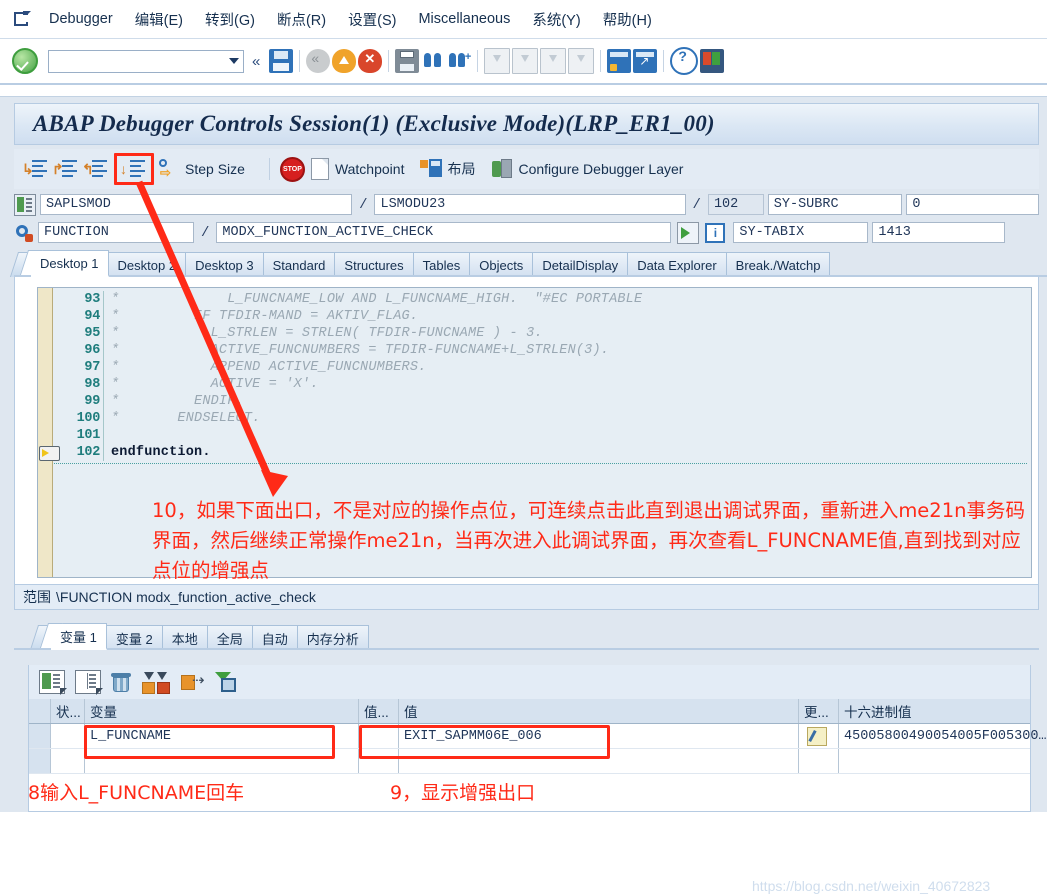 The width and height of the screenshot is (1047, 894). What do you see at coordinates (599, 736) in the screenshot?
I see `cell-value: EXIT_SAPMM06E_006` at bounding box center [599, 736].